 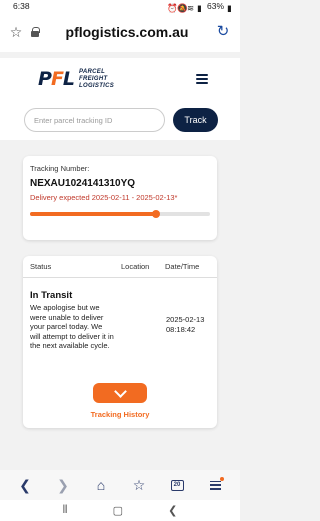 I want to click on tracking-number-label: Tracking Number:, so click(x=60, y=168).